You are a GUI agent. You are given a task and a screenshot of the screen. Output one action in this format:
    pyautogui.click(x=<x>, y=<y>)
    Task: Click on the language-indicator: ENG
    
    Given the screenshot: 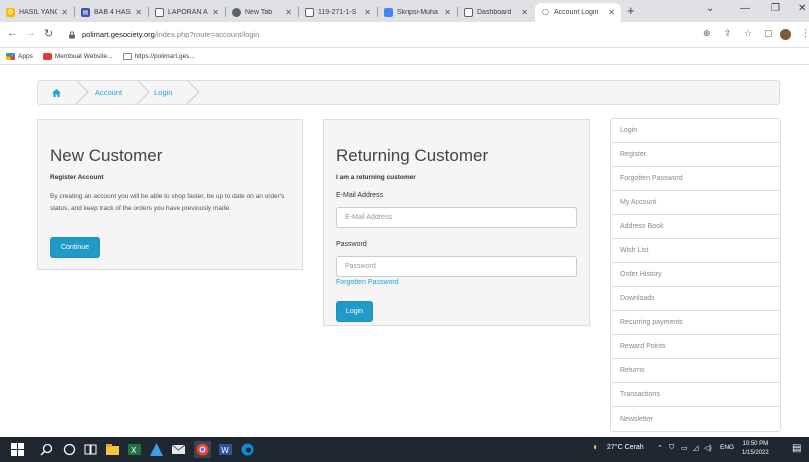 What is the action you would take?
    pyautogui.click(x=727, y=447)
    